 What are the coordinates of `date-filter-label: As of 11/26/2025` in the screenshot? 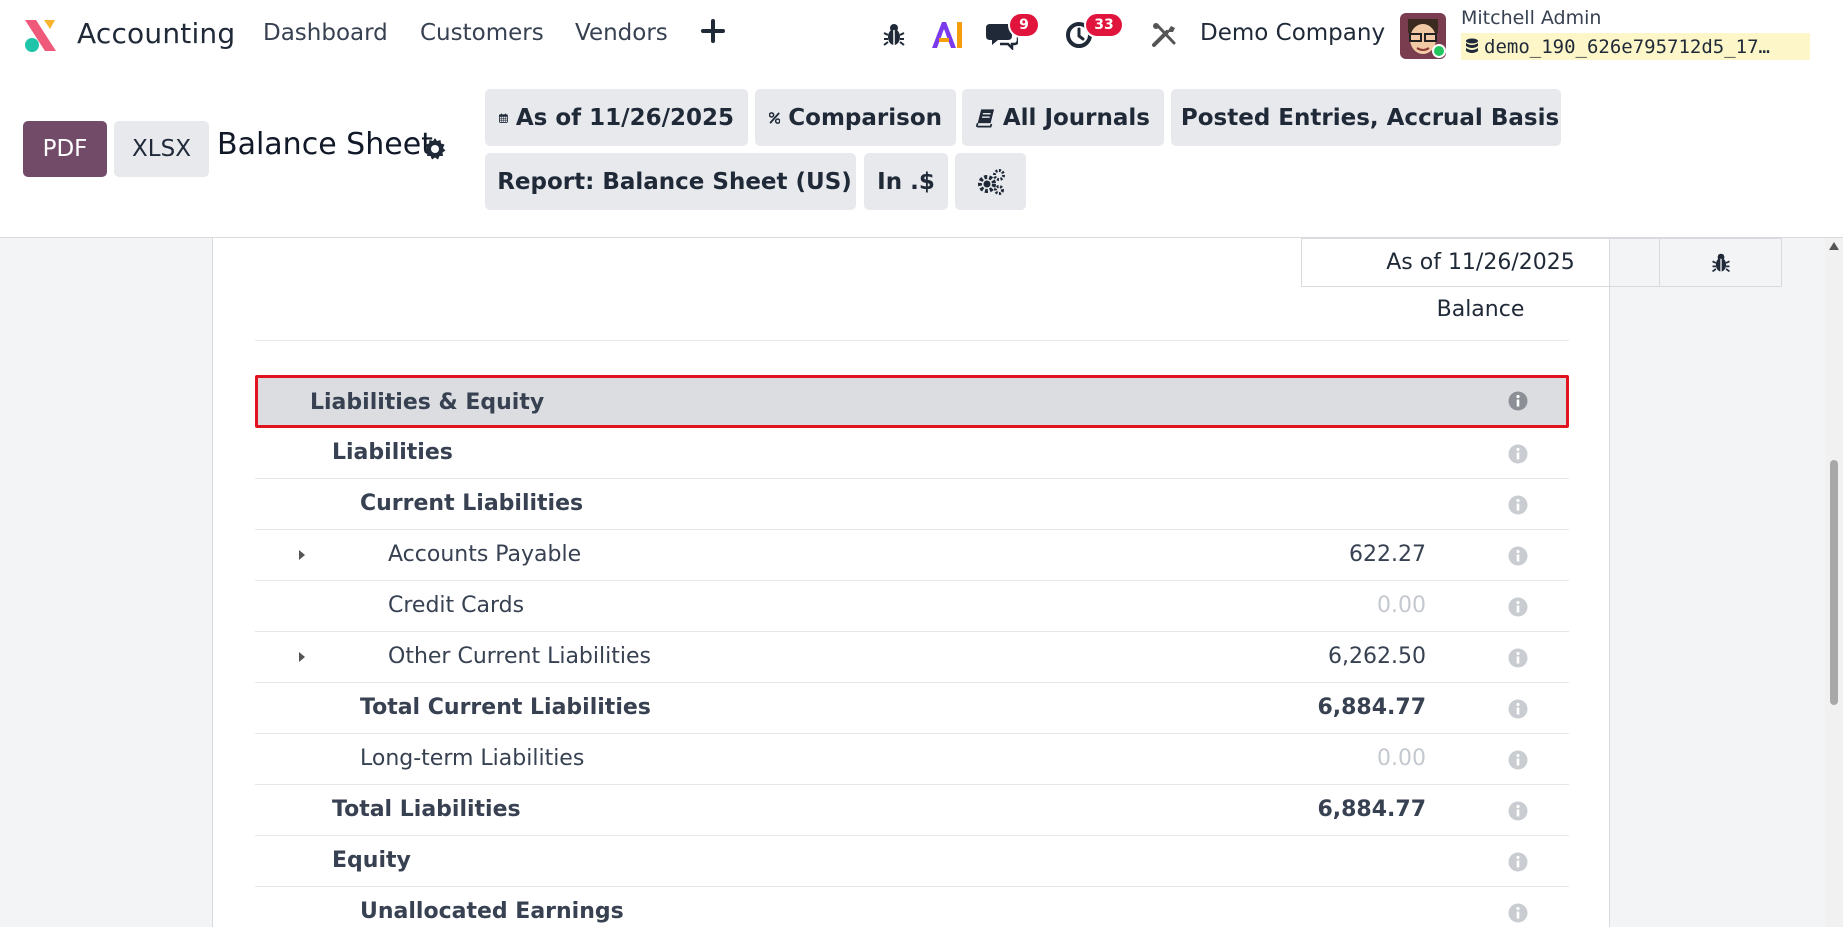 It's located at (624, 117).